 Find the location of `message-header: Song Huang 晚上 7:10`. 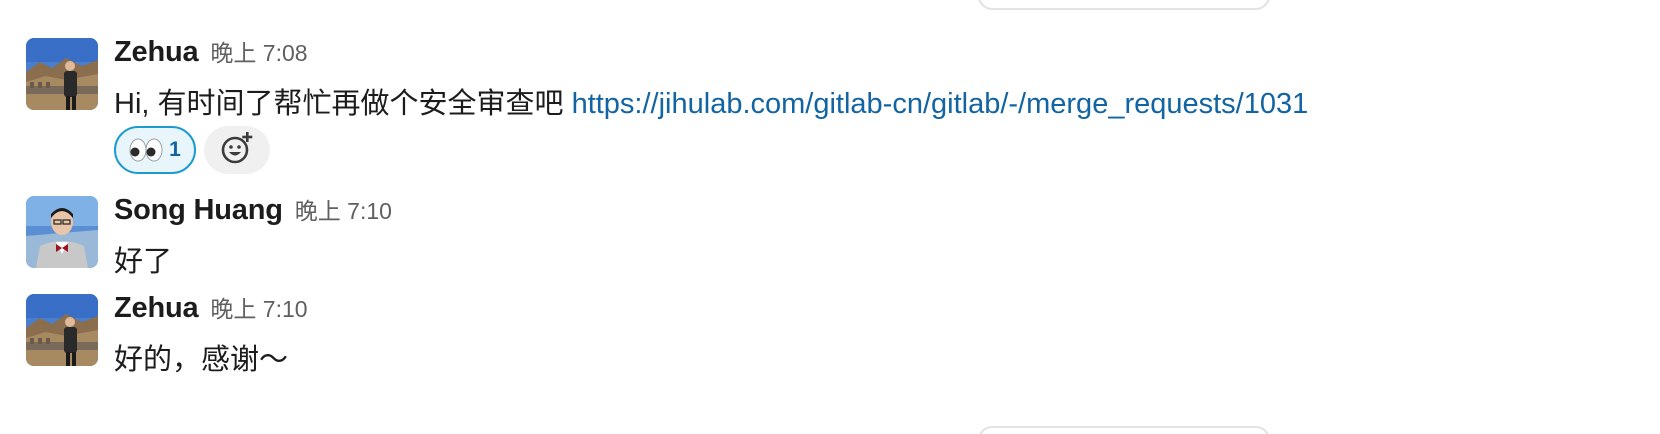

message-header: Song Huang 晚上 7:10 is located at coordinates (253, 209).